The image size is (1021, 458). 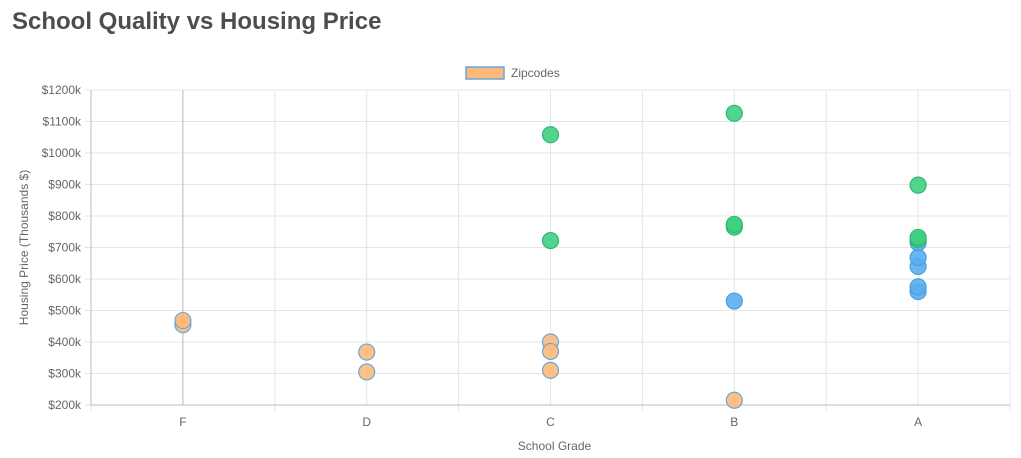 What do you see at coordinates (62, 153) in the screenshot?
I see `y-tick-label: $1000k` at bounding box center [62, 153].